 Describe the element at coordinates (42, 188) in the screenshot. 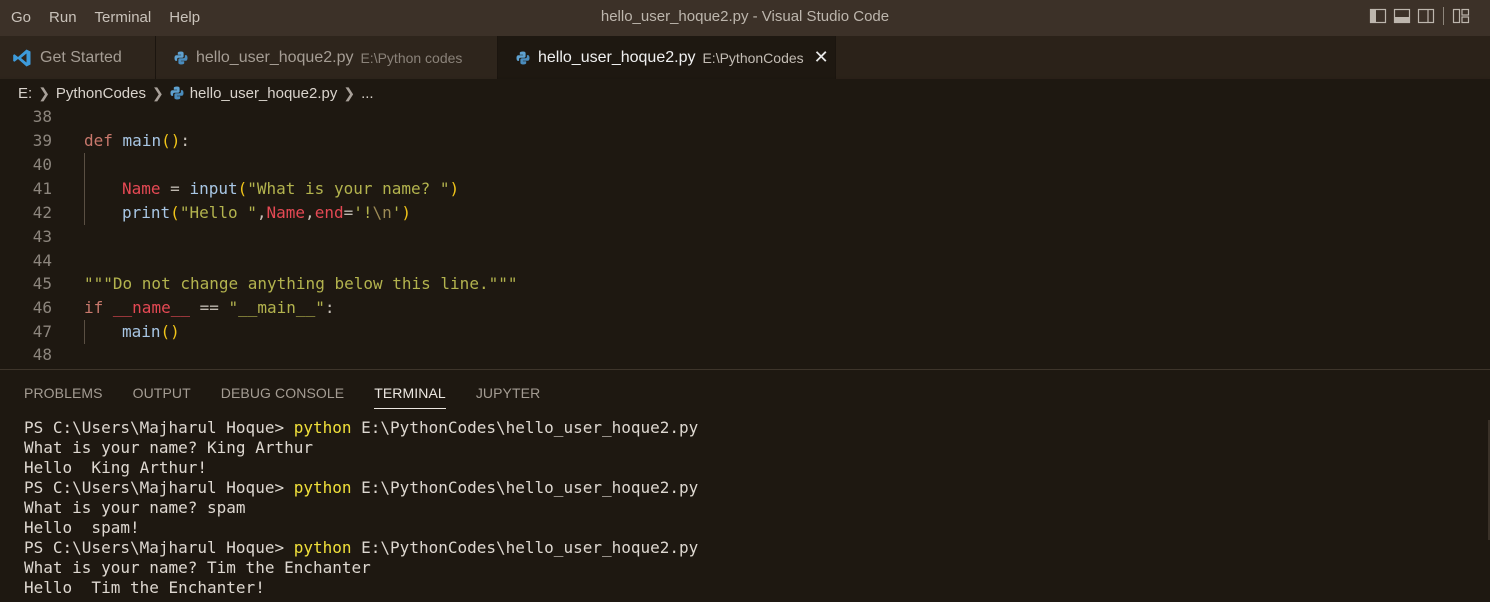

I see `line-number: 41` at that location.